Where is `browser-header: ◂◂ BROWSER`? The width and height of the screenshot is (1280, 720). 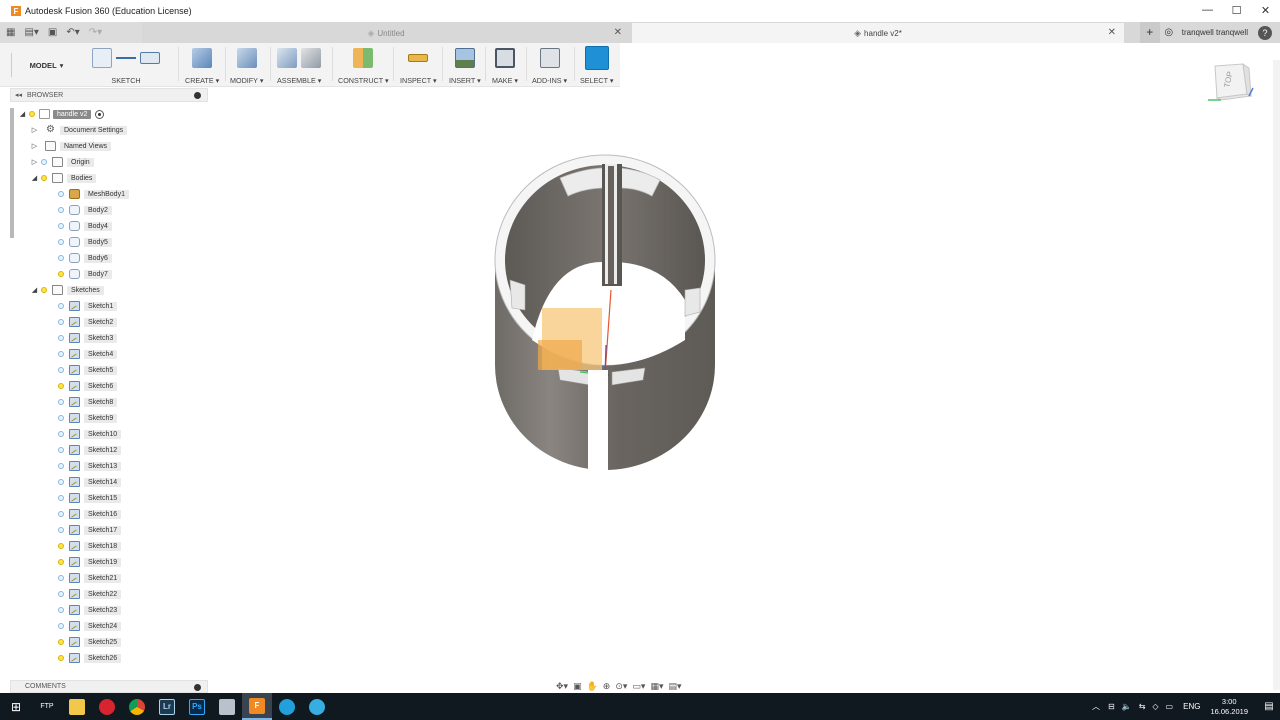 browser-header: ◂◂ BROWSER is located at coordinates (109, 95).